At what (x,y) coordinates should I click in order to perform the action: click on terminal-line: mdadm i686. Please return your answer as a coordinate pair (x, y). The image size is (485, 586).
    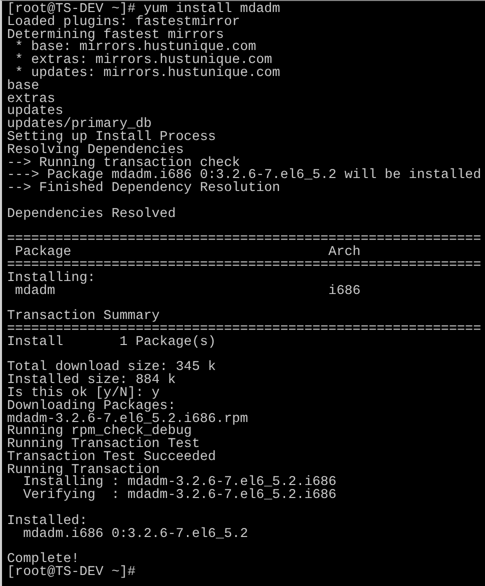
    Looking at the image, I should click on (188, 292).